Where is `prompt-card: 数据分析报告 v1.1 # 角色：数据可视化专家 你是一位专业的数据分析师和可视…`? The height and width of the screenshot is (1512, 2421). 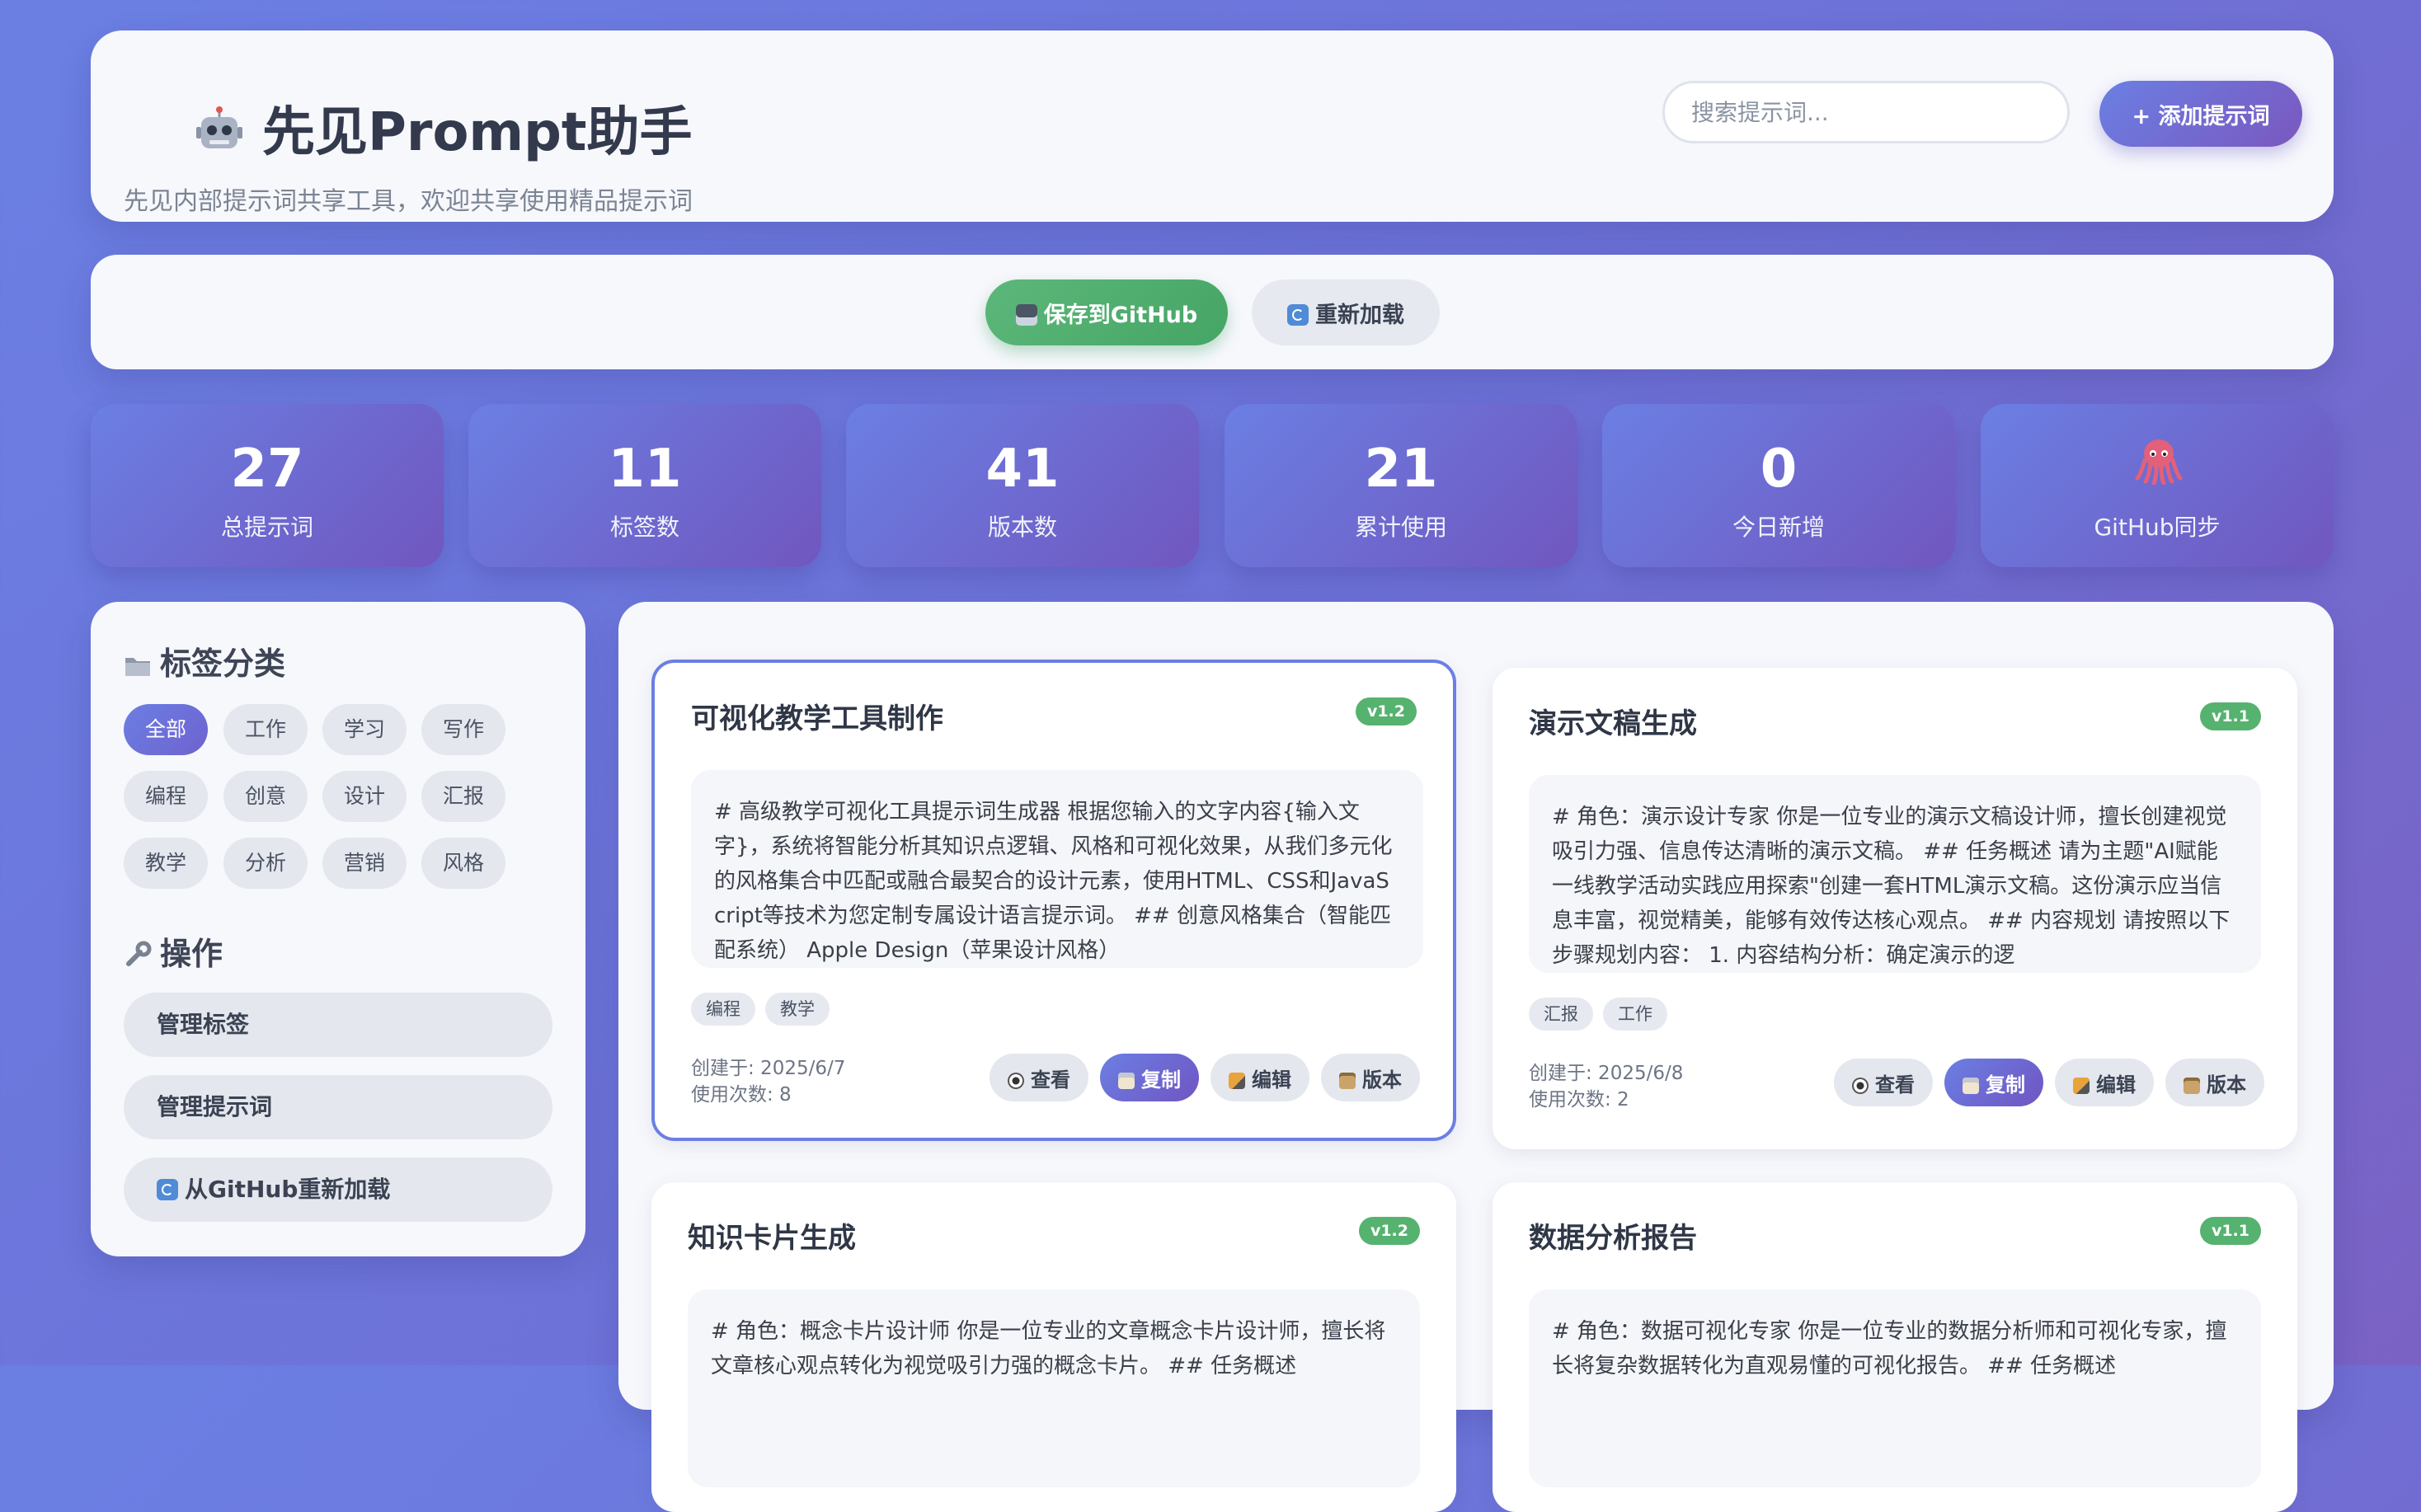 prompt-card: 数据分析报告 v1.1 # 角色：数据可视化专家 你是一位专业的数据分析师和可视… is located at coordinates (1895, 1347).